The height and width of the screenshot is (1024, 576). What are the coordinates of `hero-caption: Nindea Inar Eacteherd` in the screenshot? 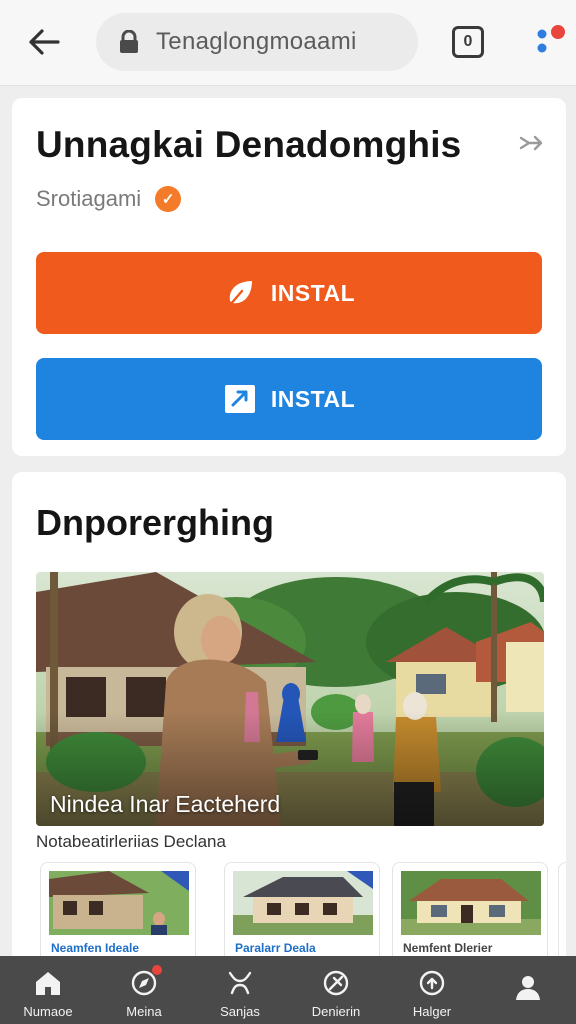 It's located at (165, 804).